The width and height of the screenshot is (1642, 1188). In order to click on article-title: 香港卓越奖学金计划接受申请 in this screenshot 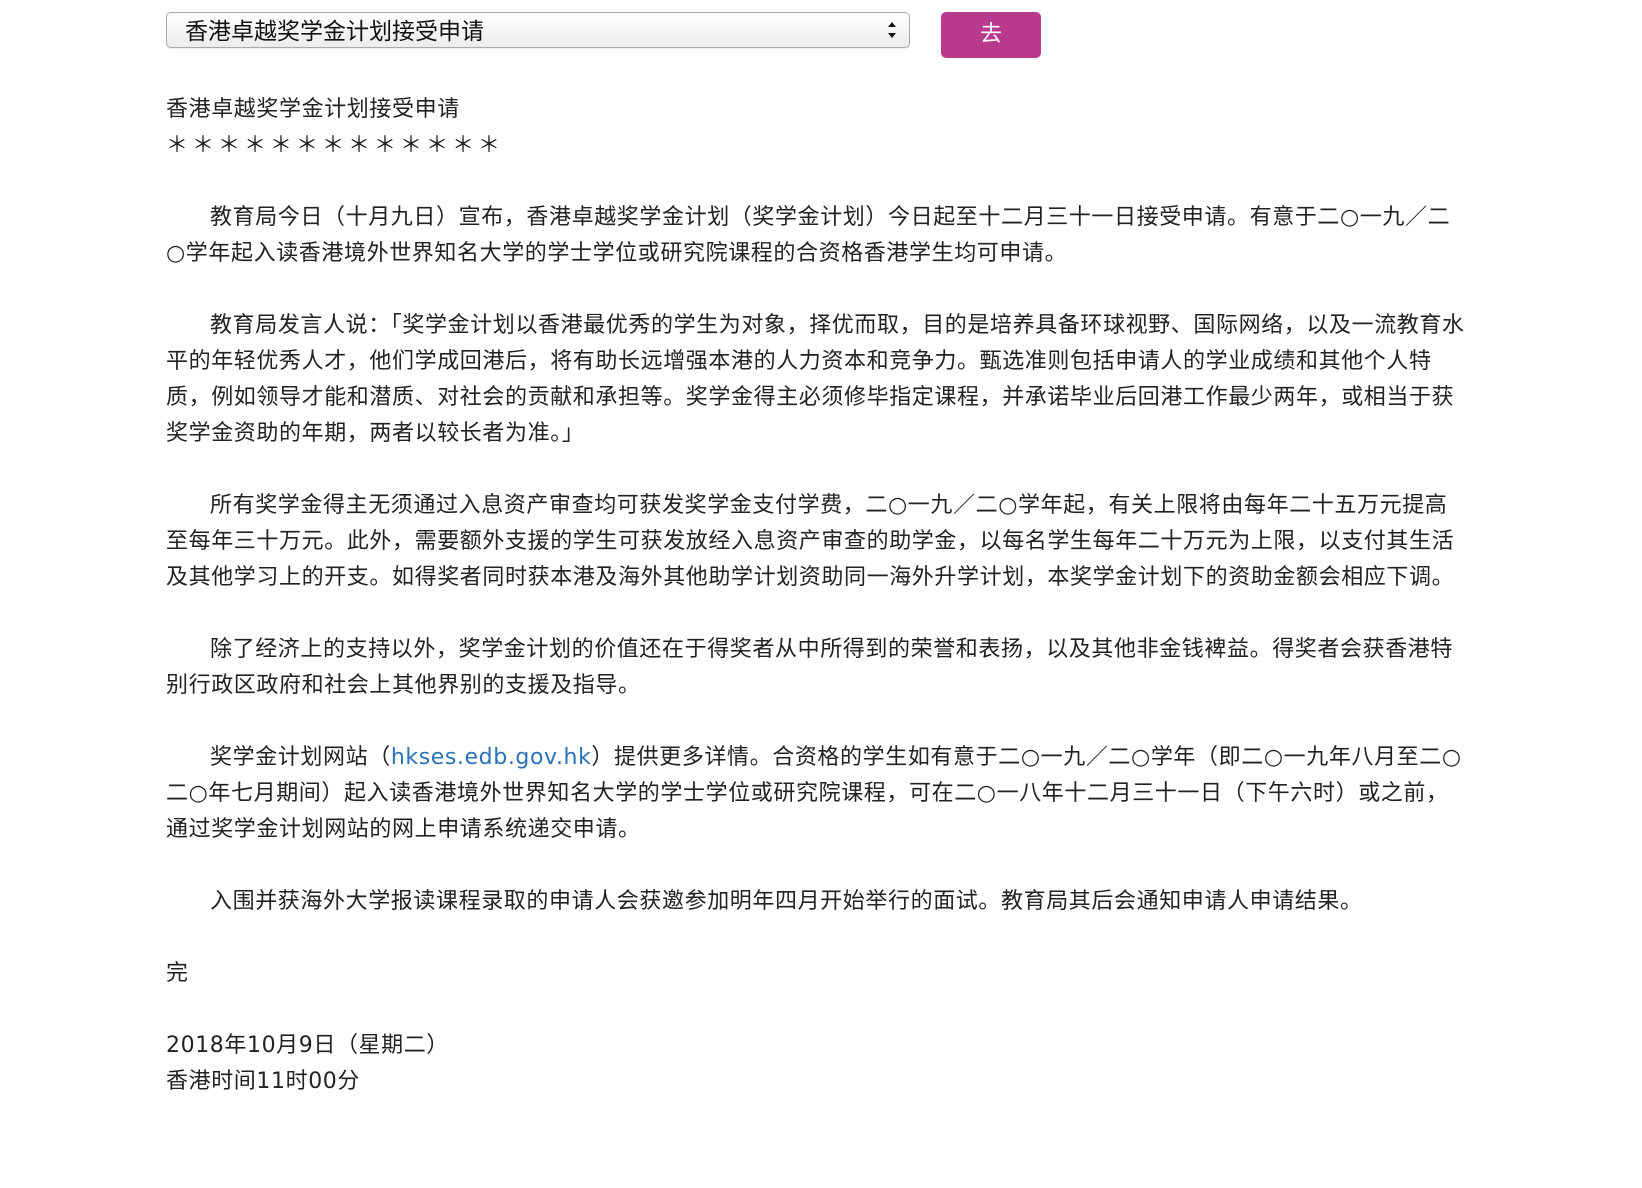, I will do `click(313, 109)`.